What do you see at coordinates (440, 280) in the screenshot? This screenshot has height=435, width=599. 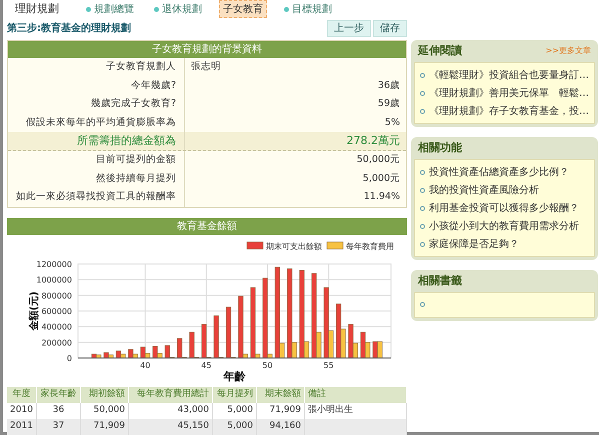 I see `panel-title: 相關書籤` at bounding box center [440, 280].